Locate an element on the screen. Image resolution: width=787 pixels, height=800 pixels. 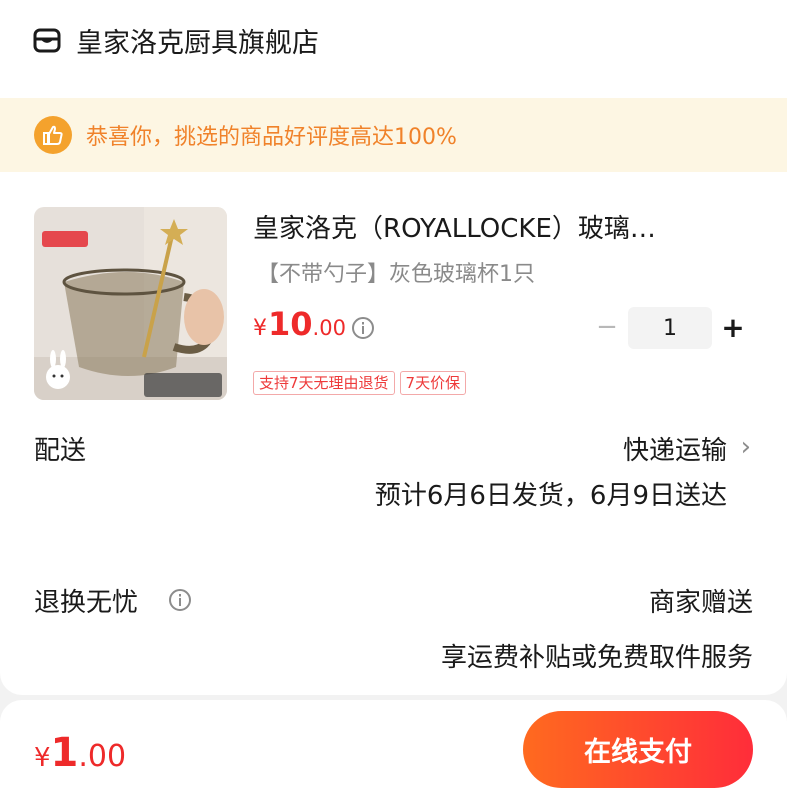
pay-online-button: 在线支付 is located at coordinates (638, 749).